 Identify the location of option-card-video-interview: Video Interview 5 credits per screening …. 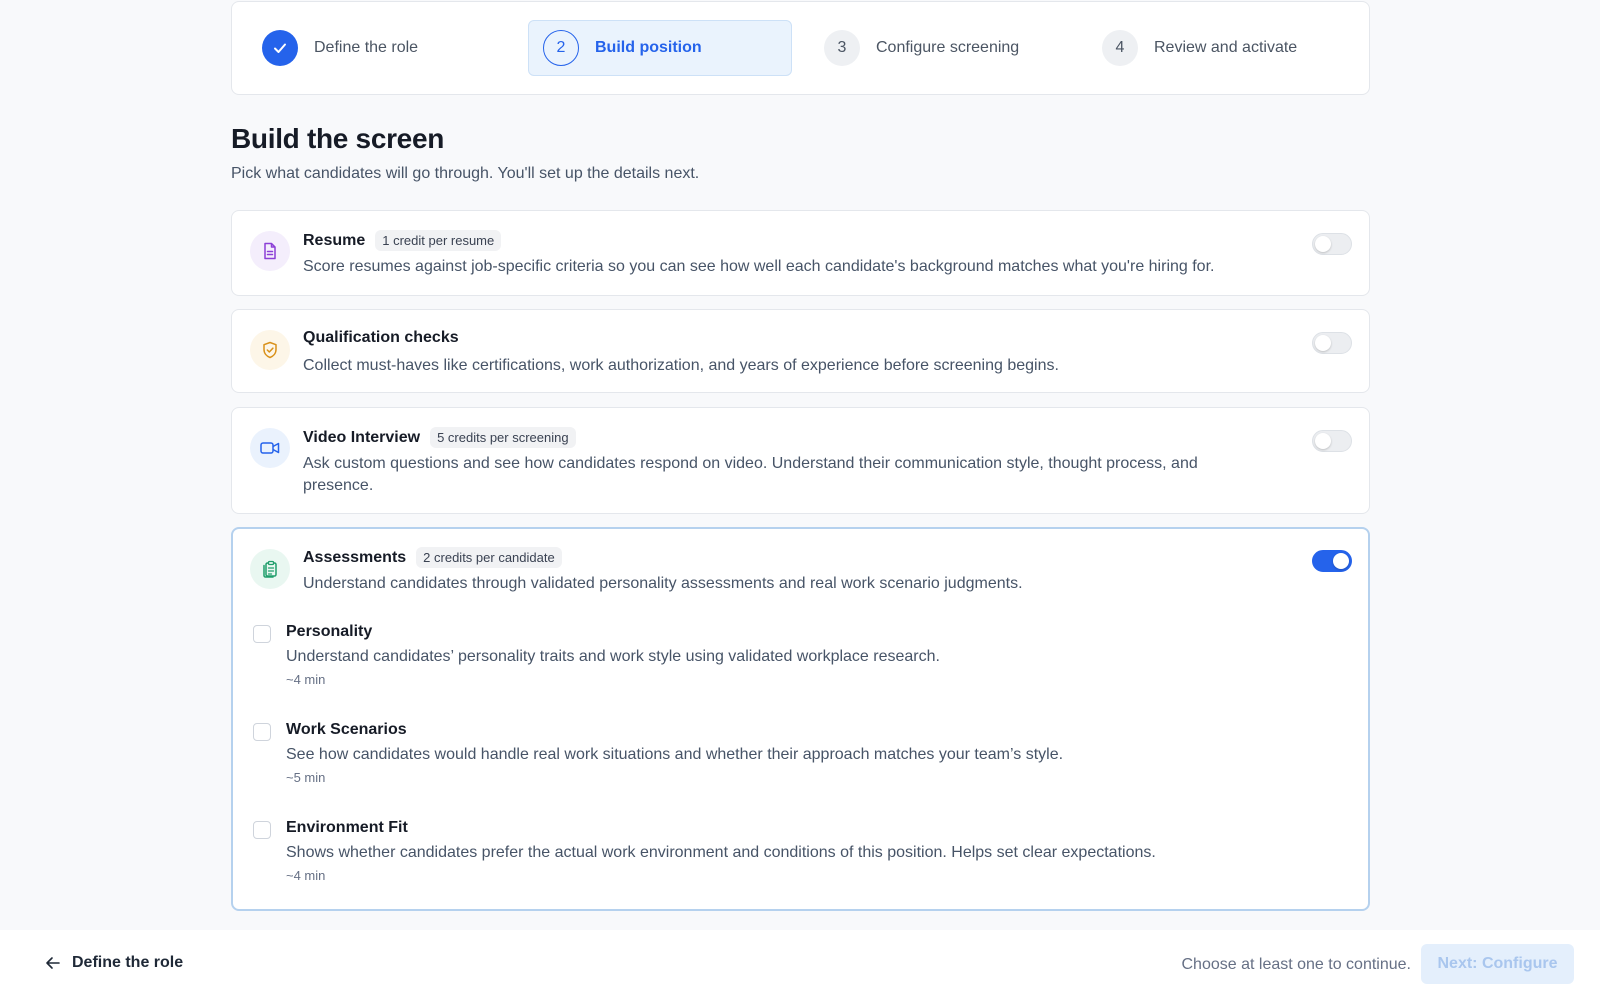
(800, 460).